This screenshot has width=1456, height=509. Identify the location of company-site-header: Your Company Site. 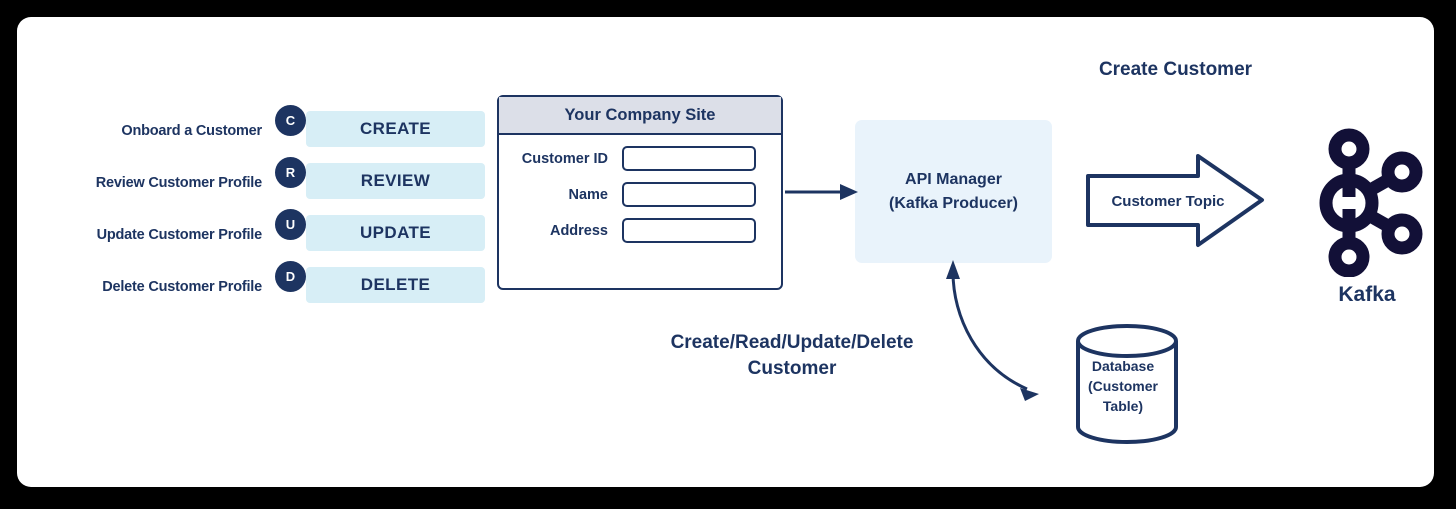
(640, 116).